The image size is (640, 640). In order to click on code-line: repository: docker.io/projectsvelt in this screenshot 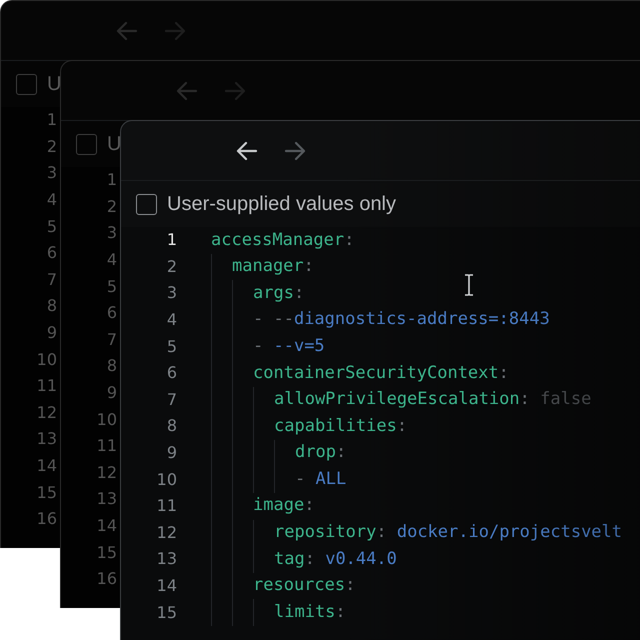, I will do `click(448, 532)`.